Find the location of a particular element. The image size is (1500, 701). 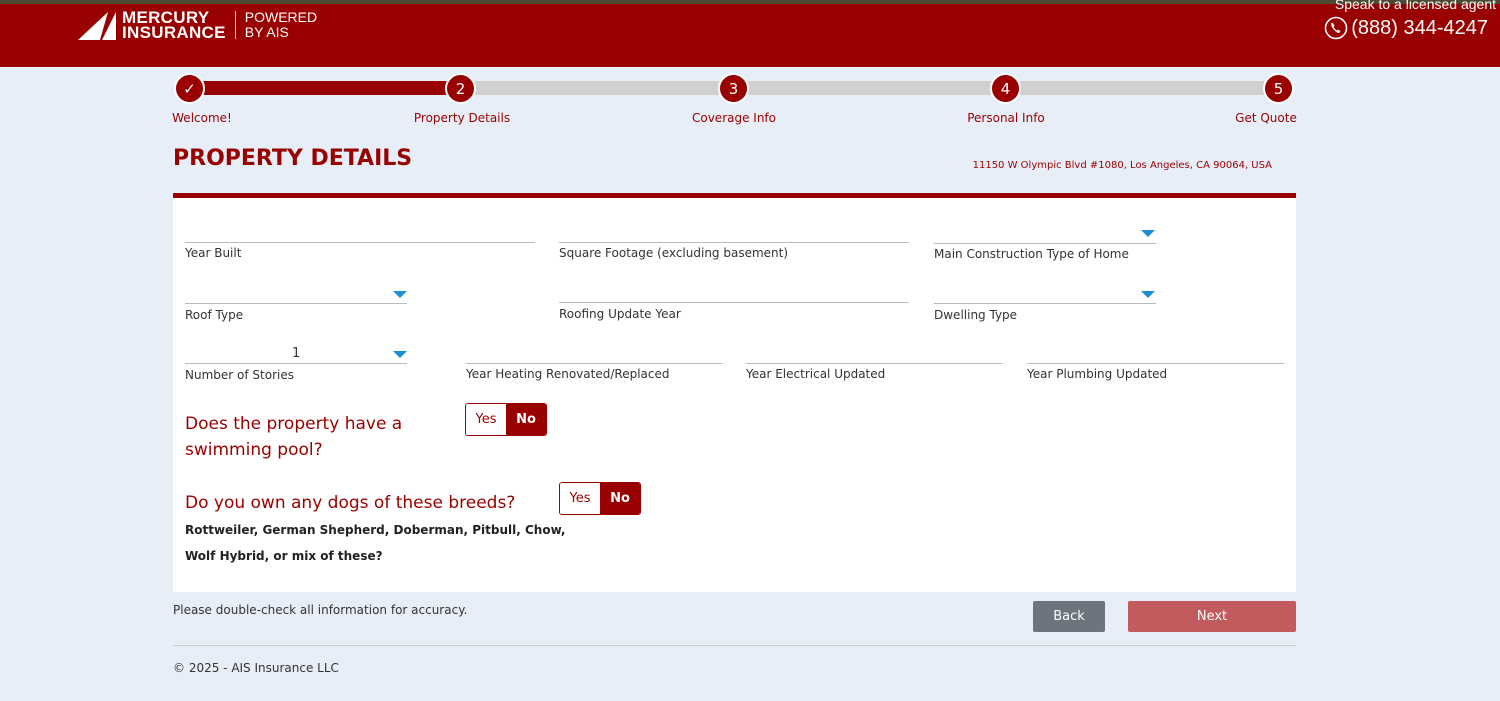

phone-link: (888) 344-4247 is located at coordinates (1406, 28).